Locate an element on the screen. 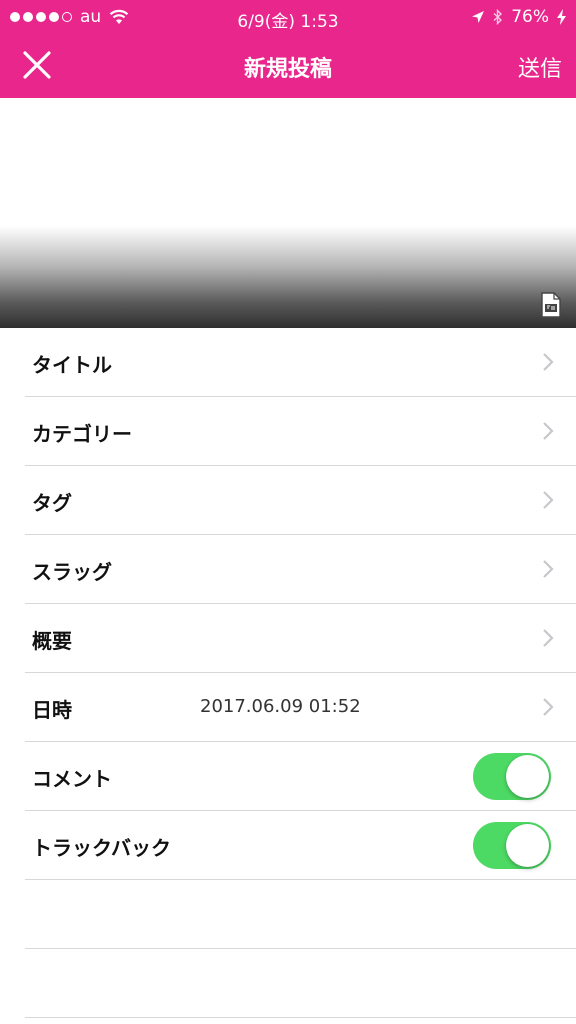  status-right: 76% is located at coordinates (518, 17).